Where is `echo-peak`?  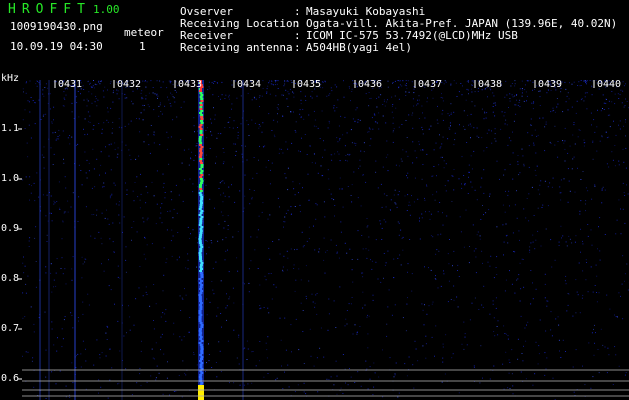
echo-peak is located at coordinates (201, 392).